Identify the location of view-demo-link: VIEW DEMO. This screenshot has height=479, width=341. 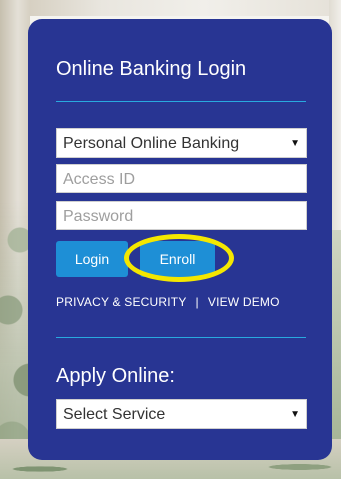
(244, 302).